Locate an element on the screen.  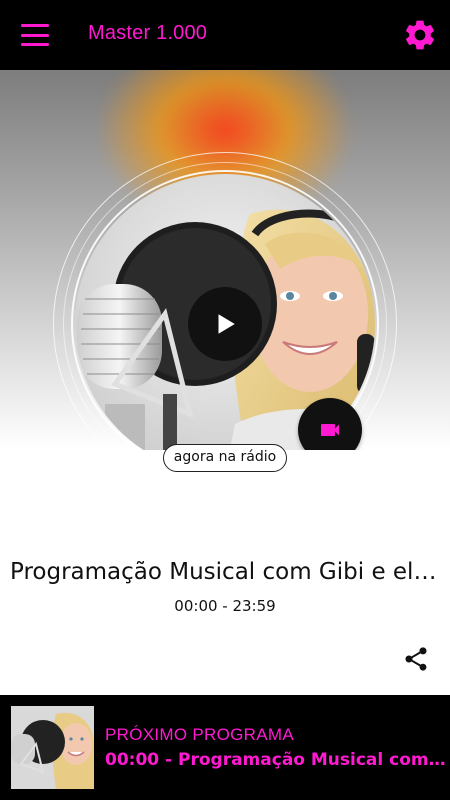
next-program-label: PRÓXIMO PROGRAMA is located at coordinates (199, 734).